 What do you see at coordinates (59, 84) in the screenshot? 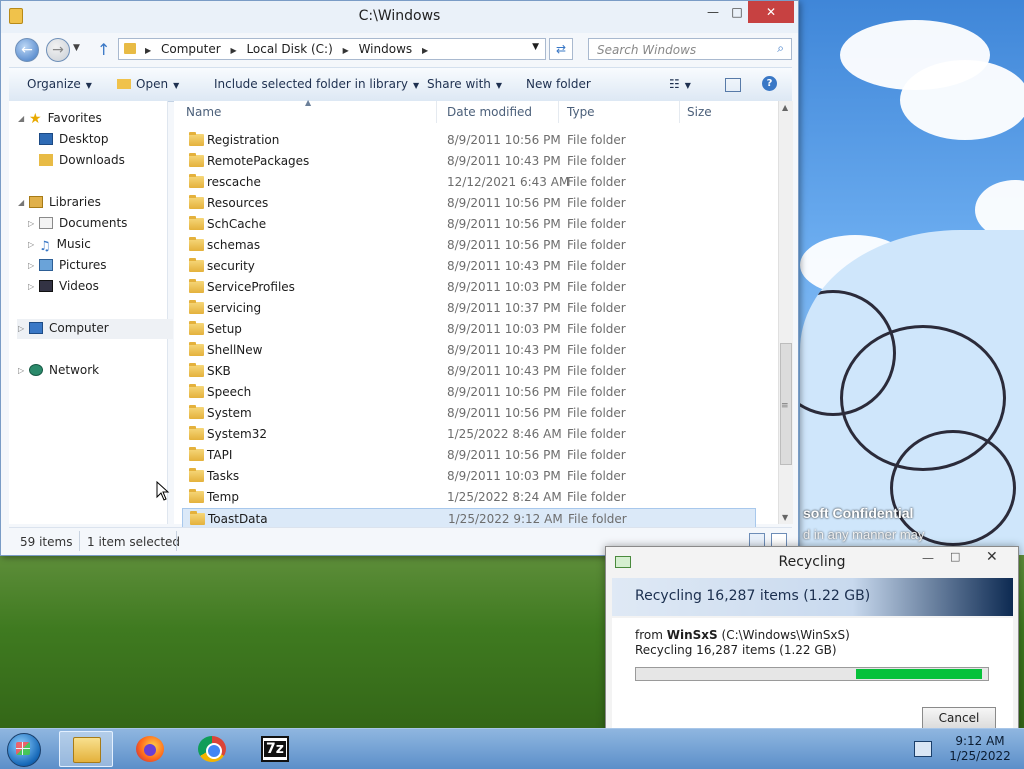
I see `organize-button: Organize ▼` at bounding box center [59, 84].